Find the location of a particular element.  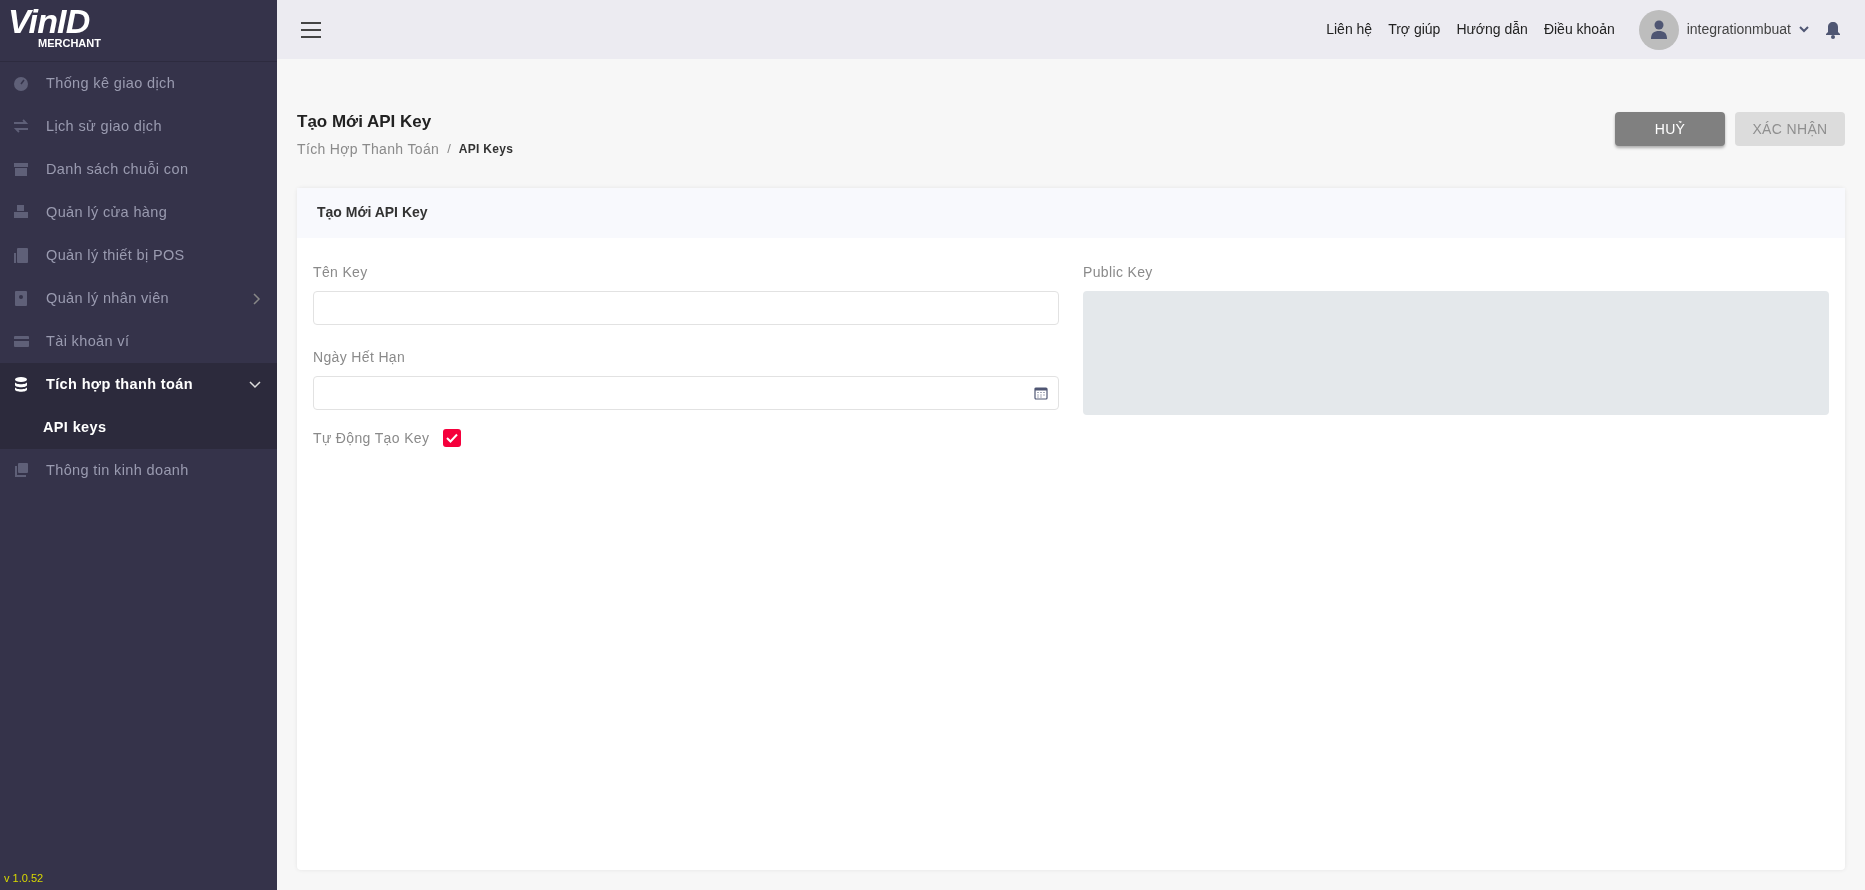

sidebar-item: Thông tin kinh doanh is located at coordinates (138, 470).